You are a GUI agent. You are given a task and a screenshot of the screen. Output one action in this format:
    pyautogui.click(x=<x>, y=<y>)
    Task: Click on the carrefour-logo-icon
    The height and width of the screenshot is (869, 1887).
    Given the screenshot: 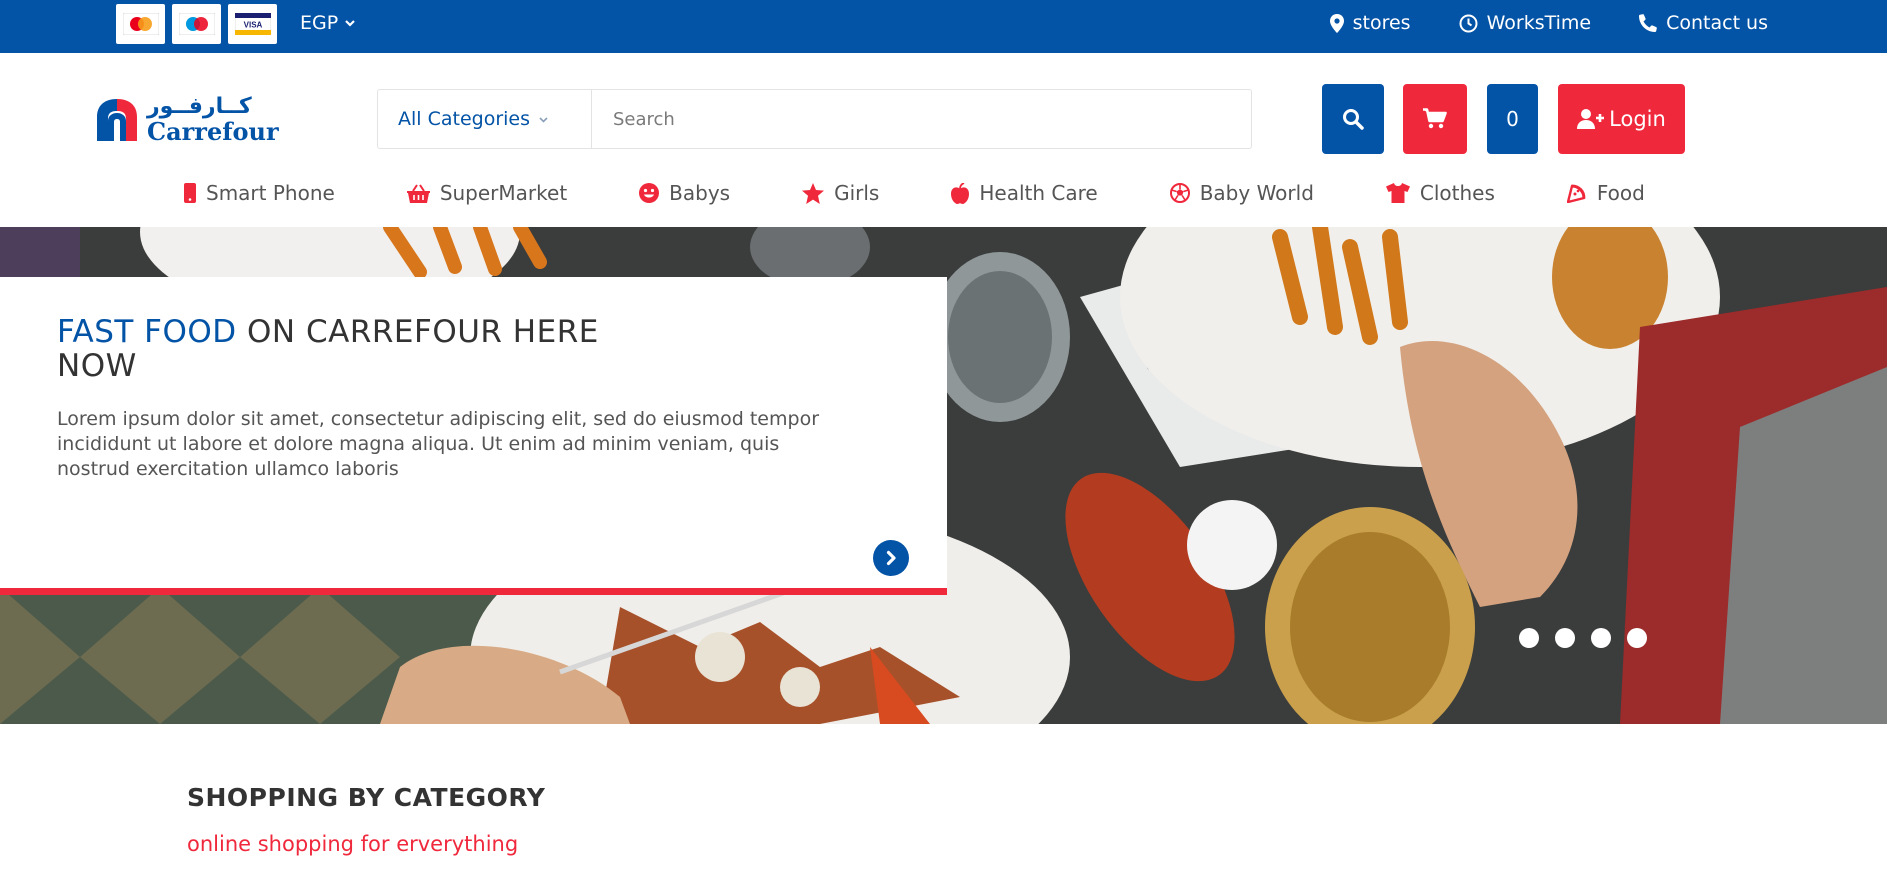 What is the action you would take?
    pyautogui.click(x=117, y=120)
    